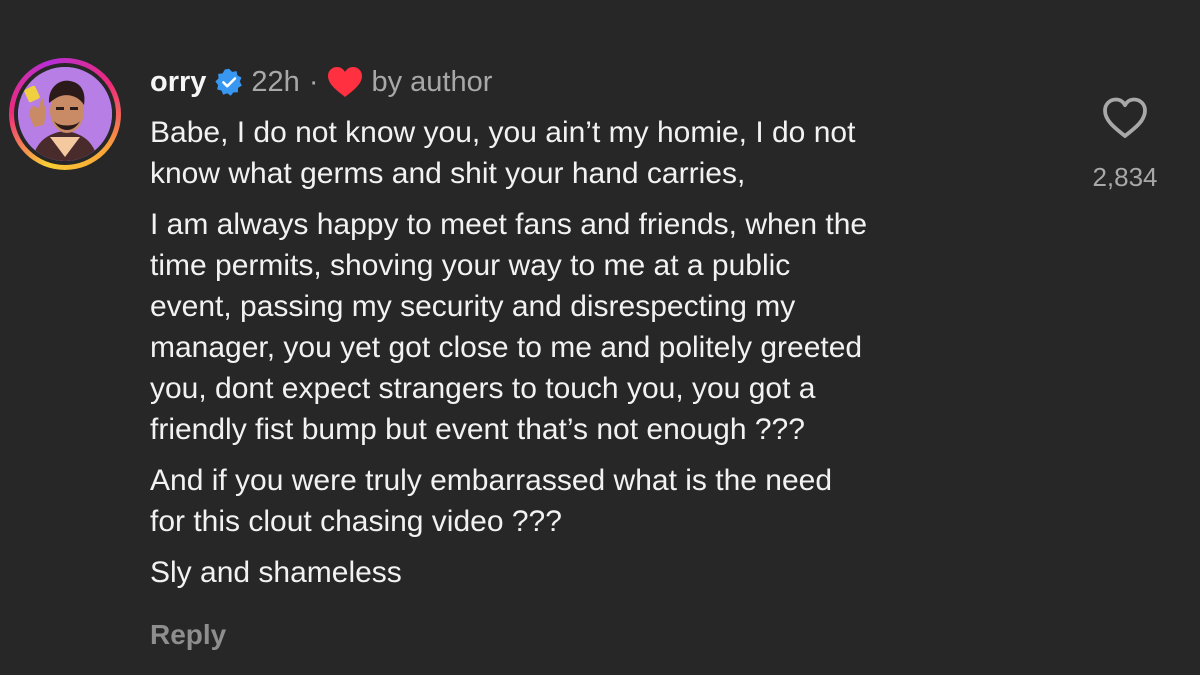  I want to click on like-column: 2,834, so click(1125, 144).